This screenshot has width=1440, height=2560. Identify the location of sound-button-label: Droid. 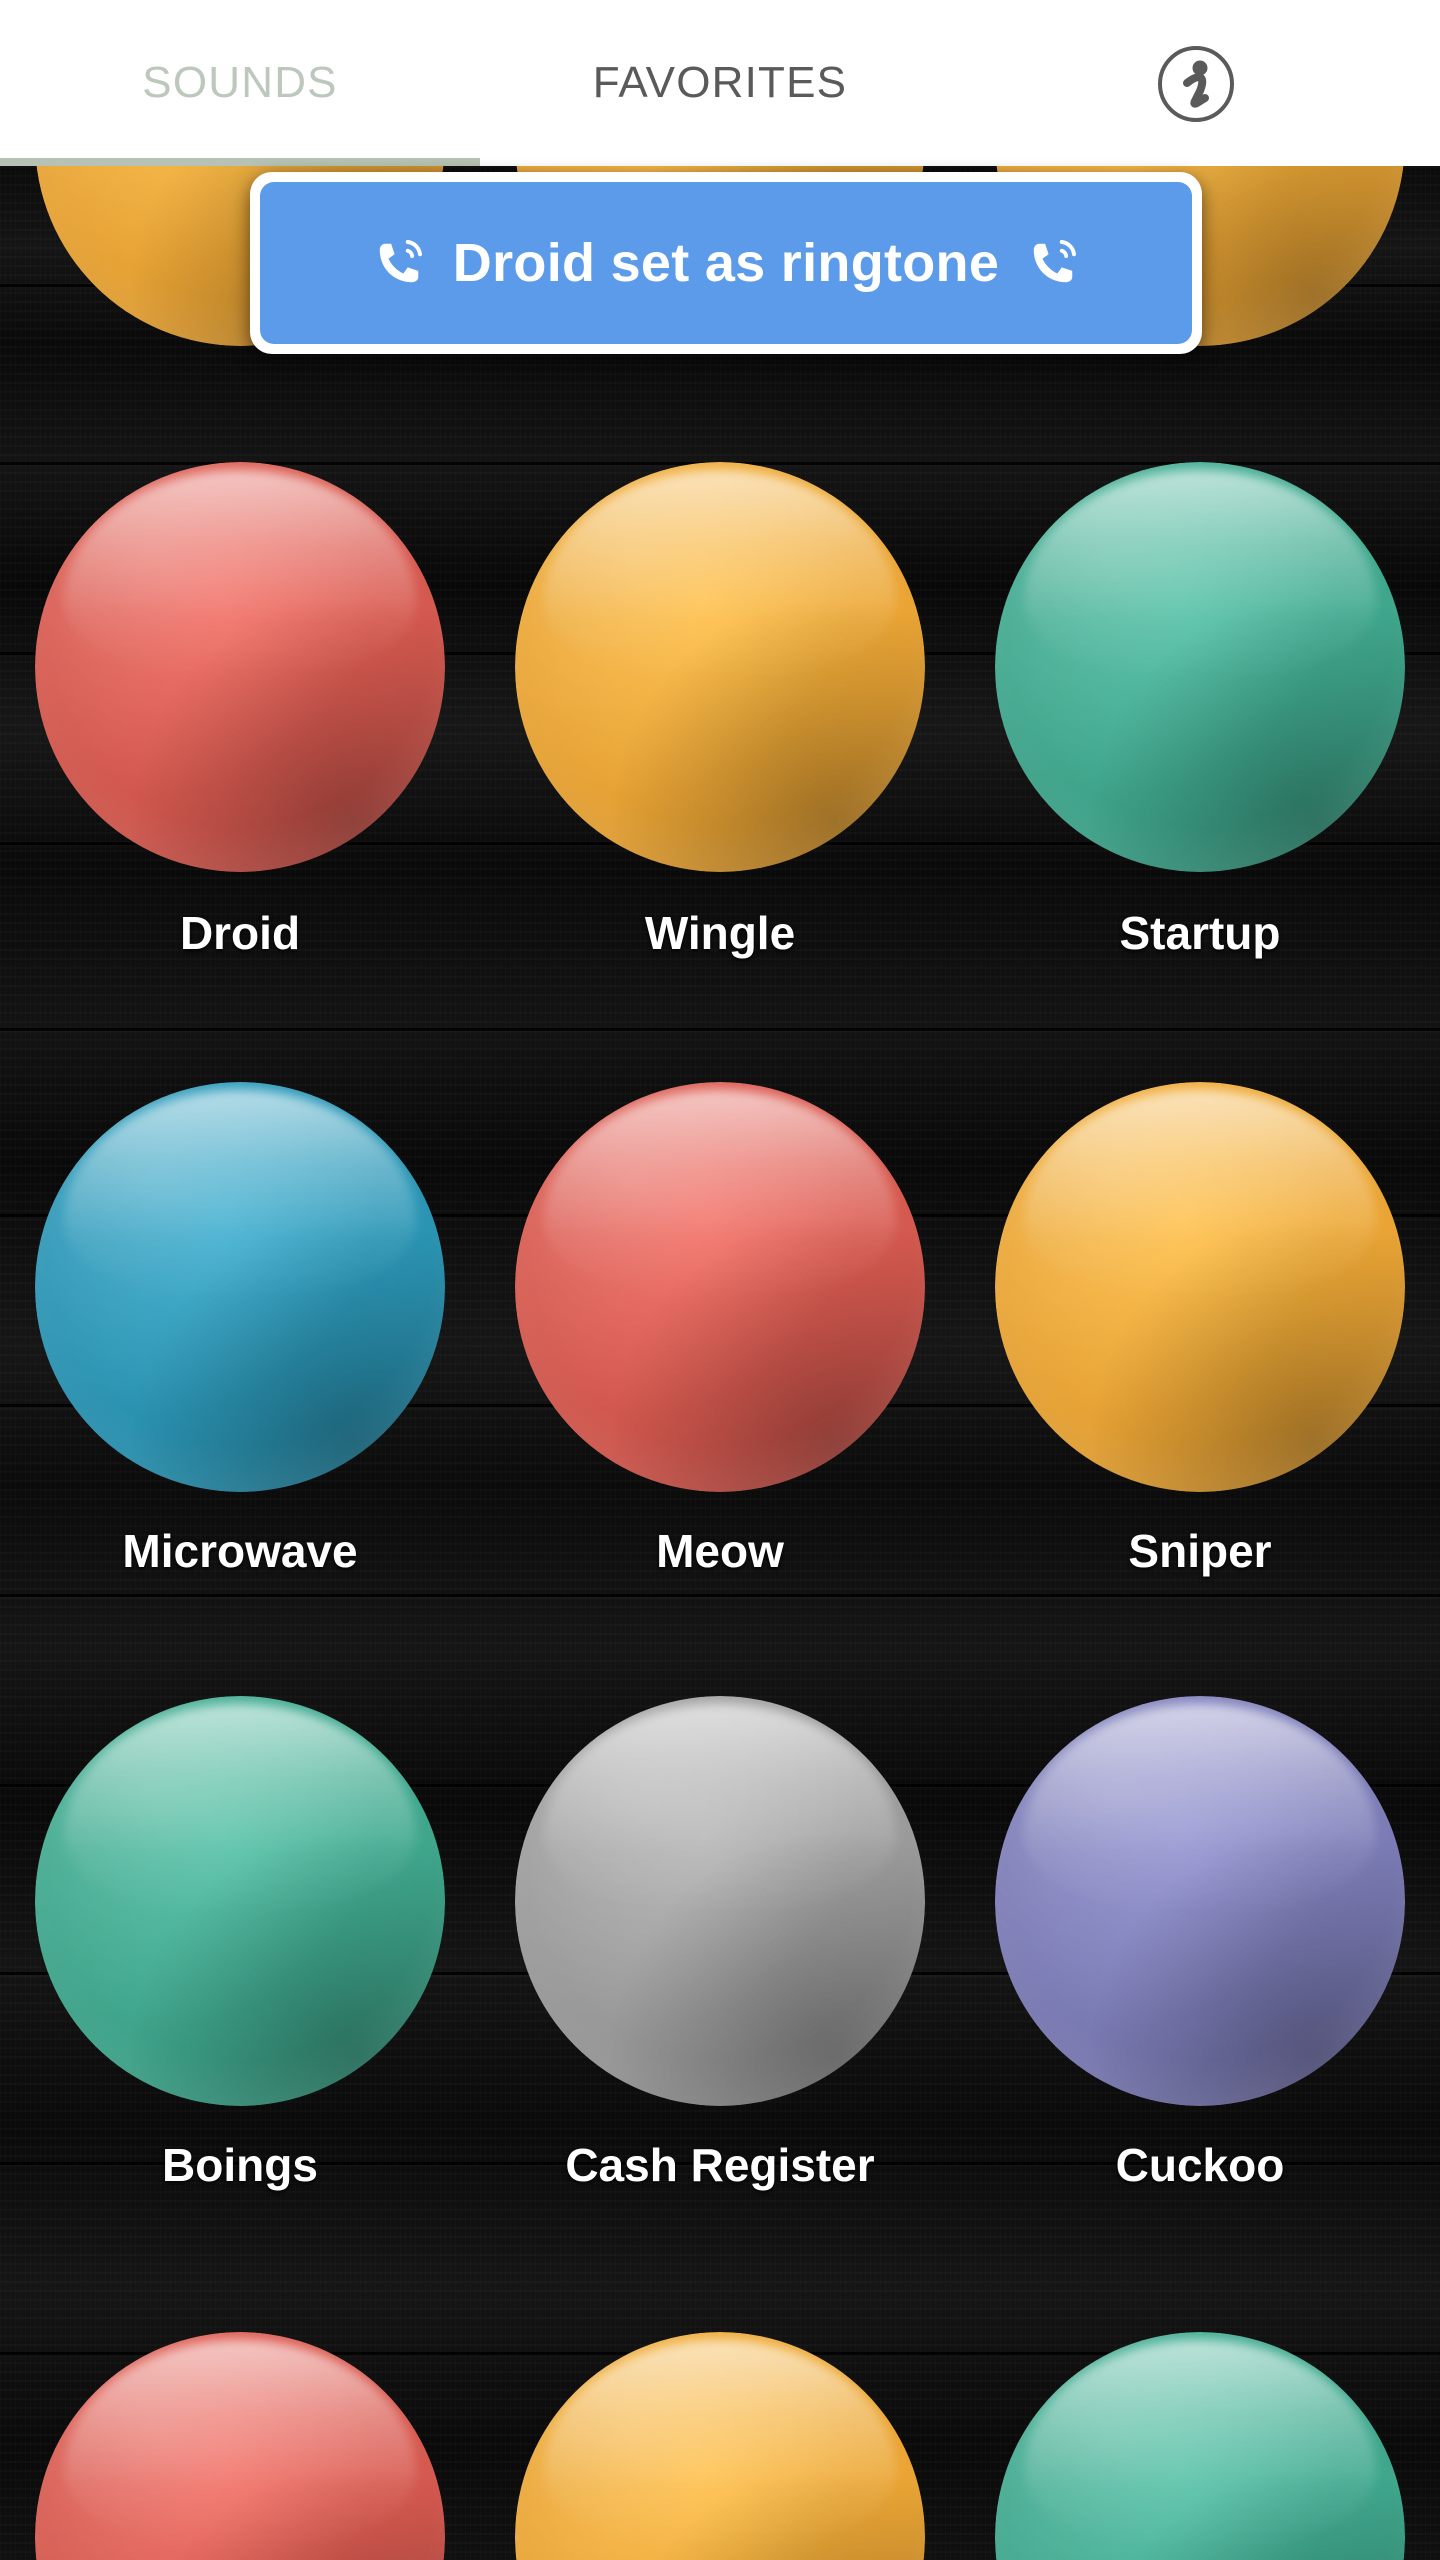
(240, 933).